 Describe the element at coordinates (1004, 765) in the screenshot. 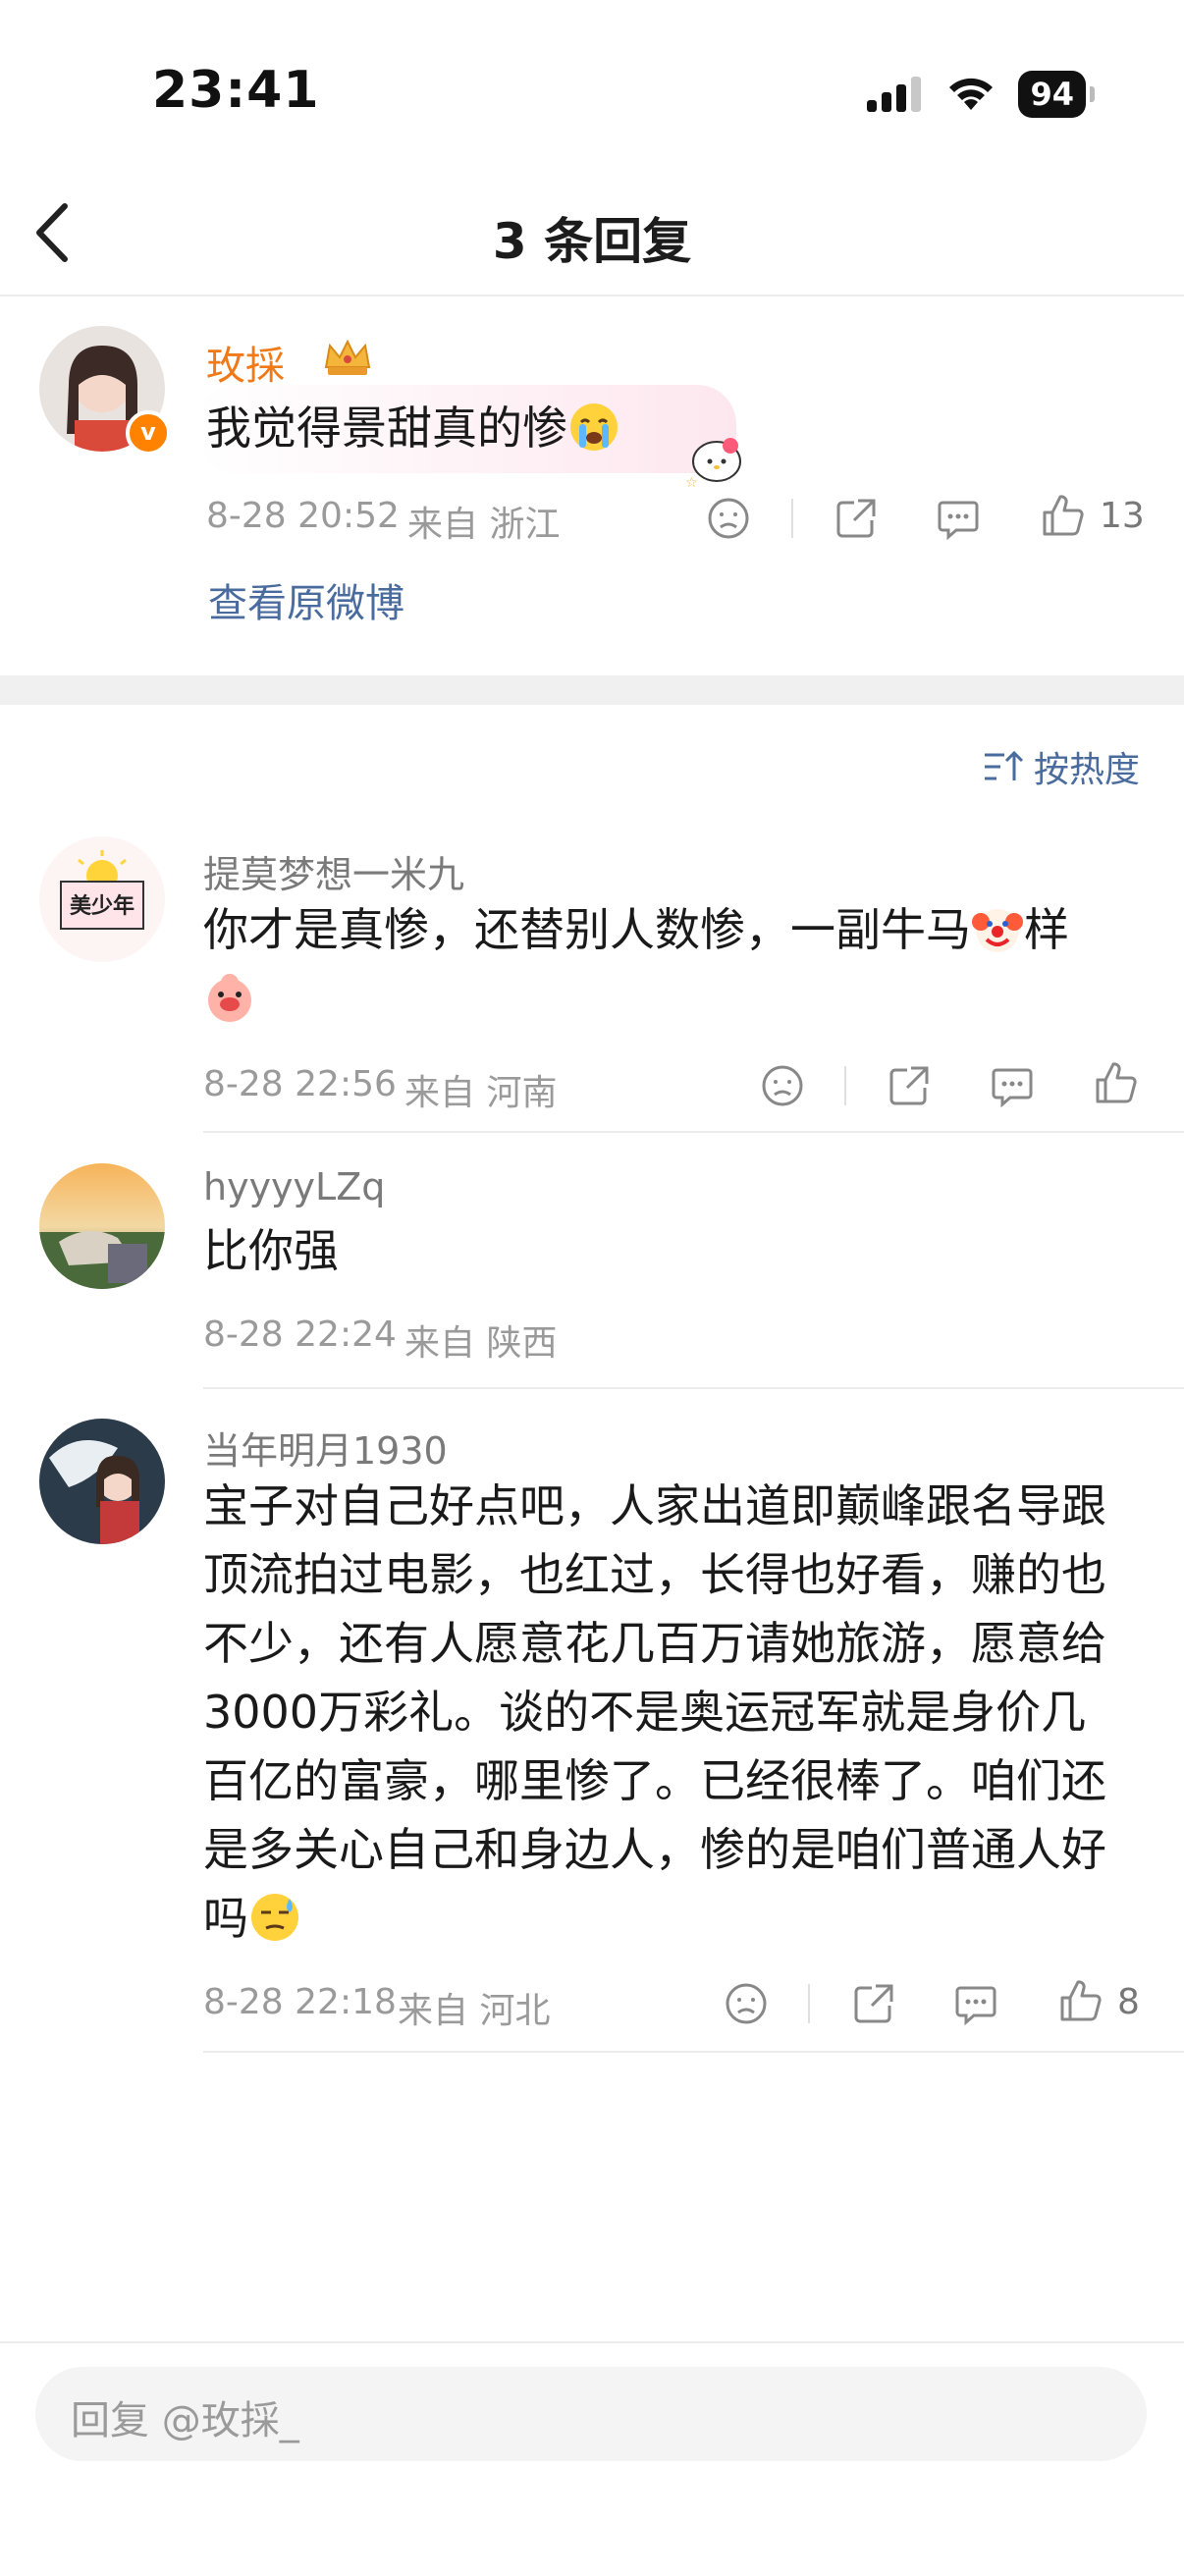

I see `sort-icon` at that location.